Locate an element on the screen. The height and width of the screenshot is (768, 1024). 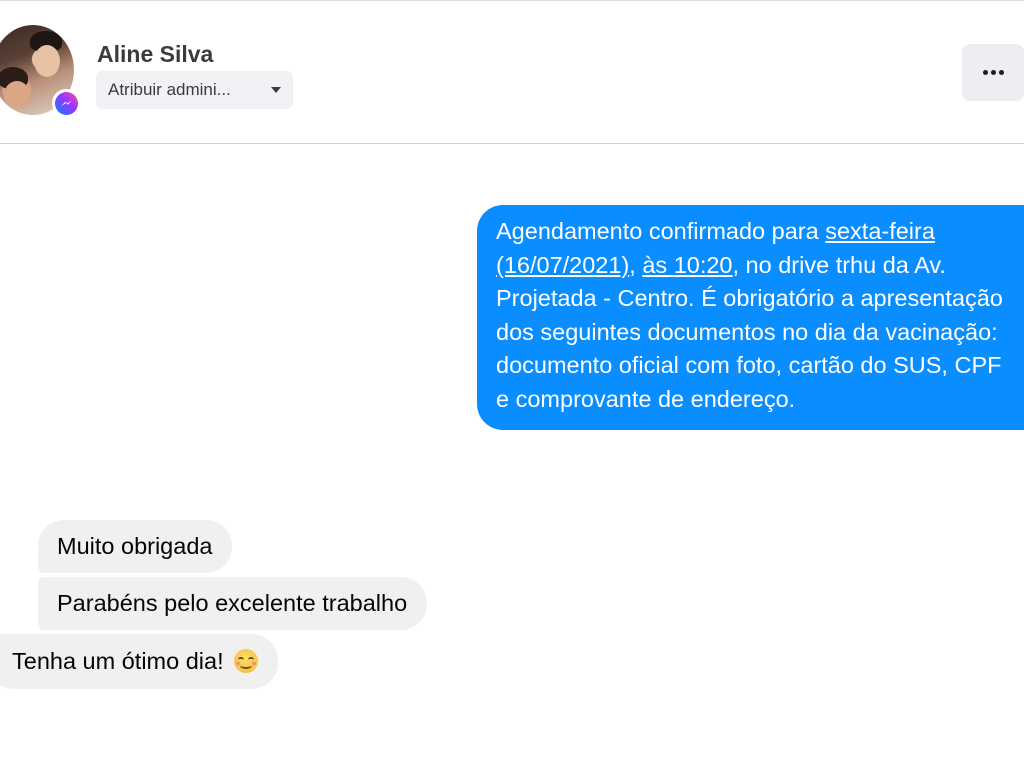
incoming-message-bubble: Muito obrigada is located at coordinates (135, 546).